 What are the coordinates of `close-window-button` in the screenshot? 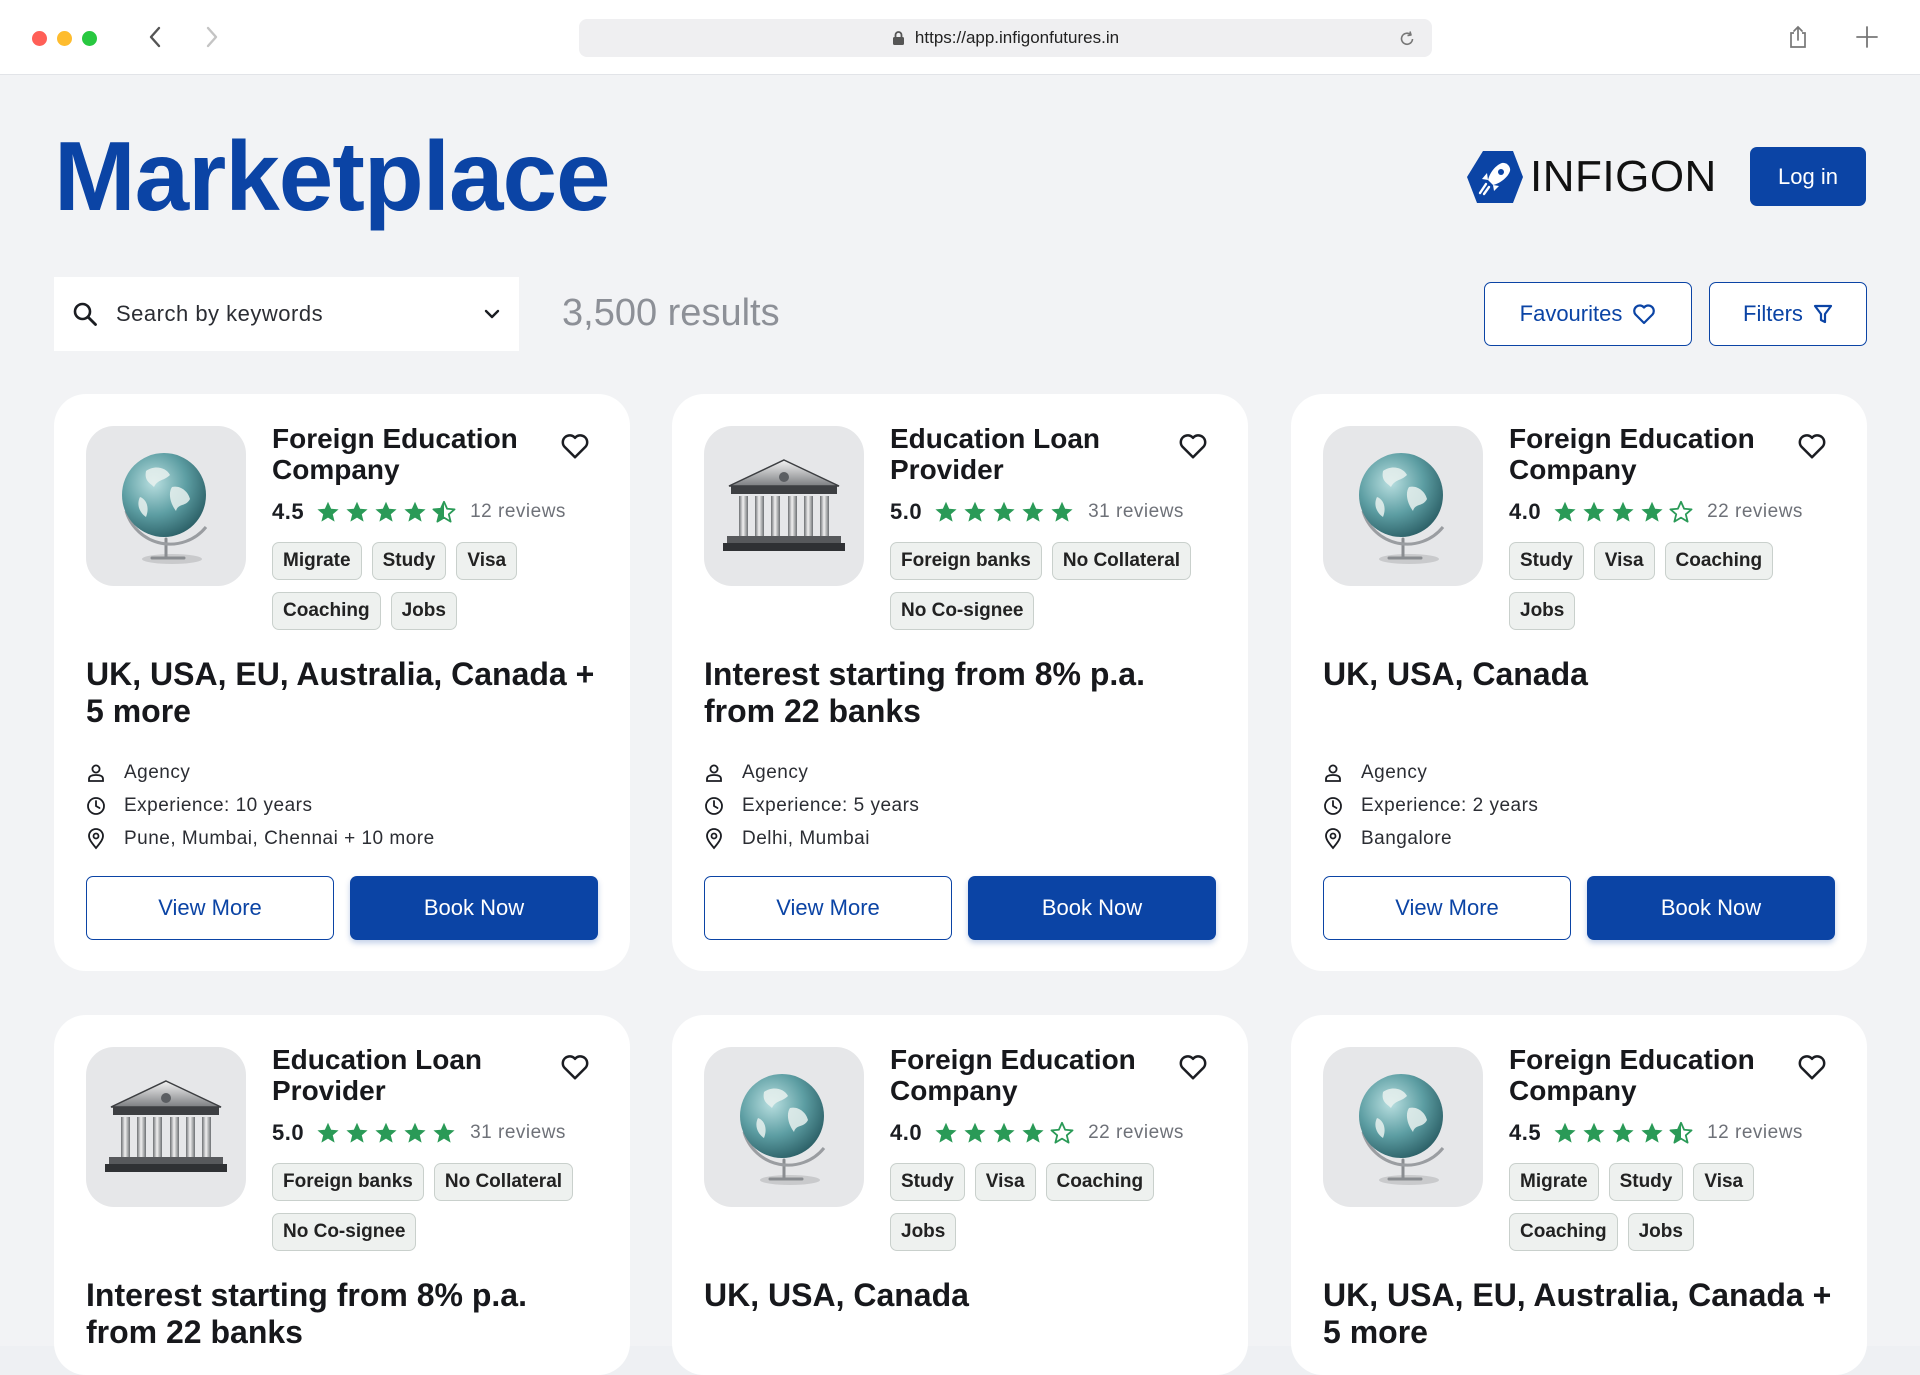 It's located at (39, 38).